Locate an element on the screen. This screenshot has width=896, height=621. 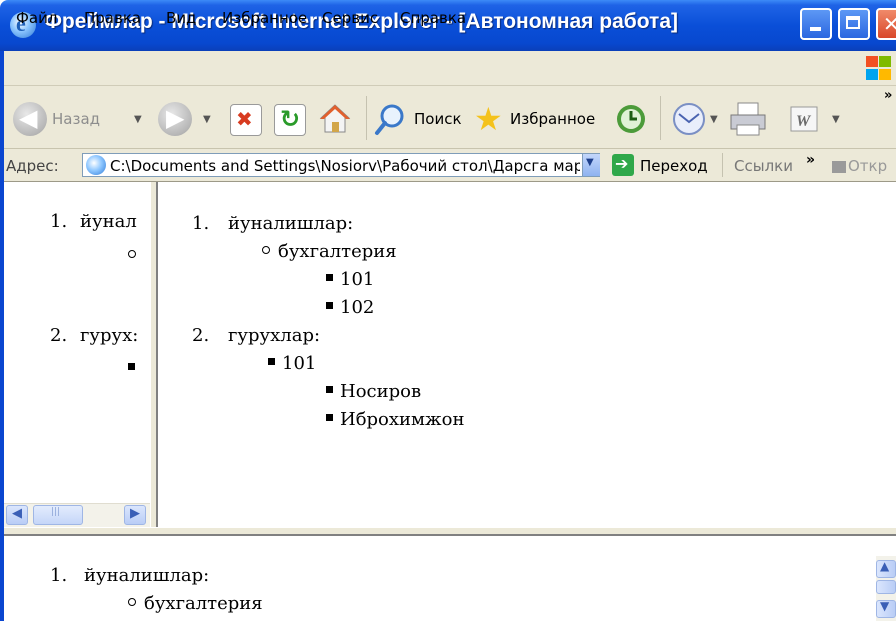
list-item-directions: йунал is located at coordinates (108, 221).